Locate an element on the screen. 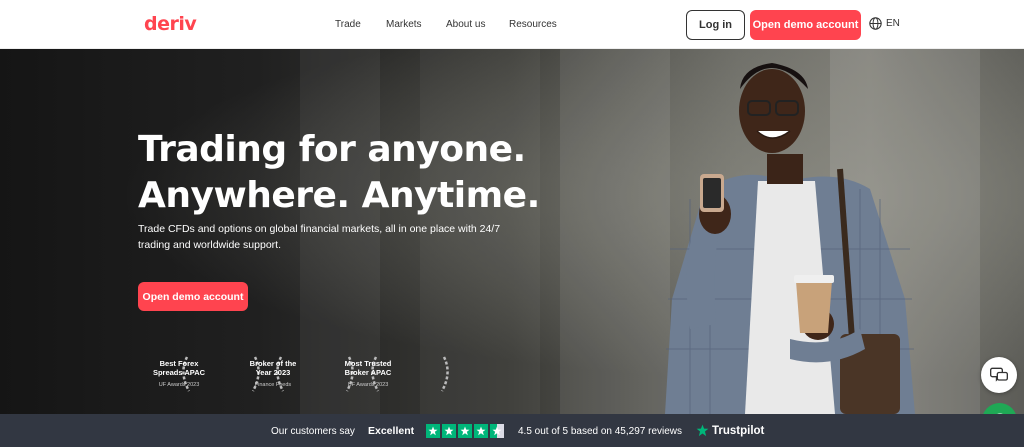  chat-icon is located at coordinates (999, 374).